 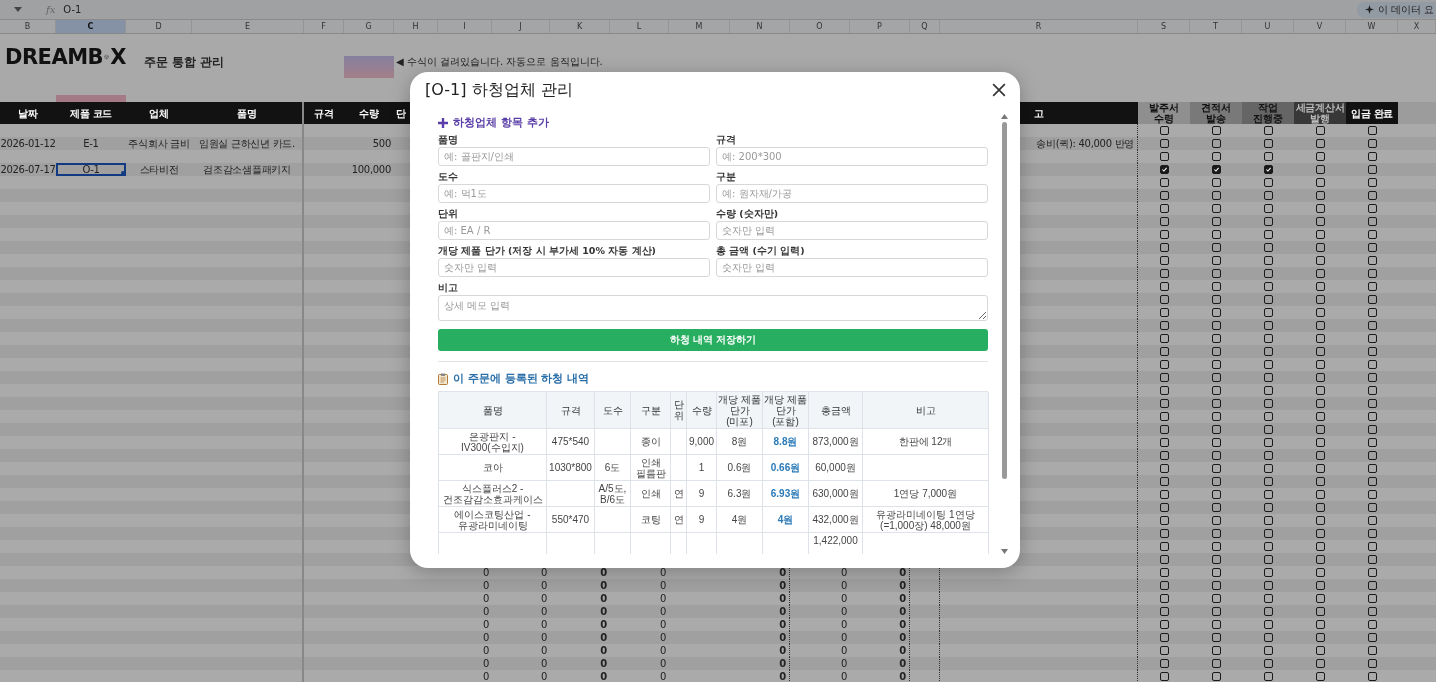 What do you see at coordinates (760, 26) in the screenshot?
I see `column-letter: N` at bounding box center [760, 26].